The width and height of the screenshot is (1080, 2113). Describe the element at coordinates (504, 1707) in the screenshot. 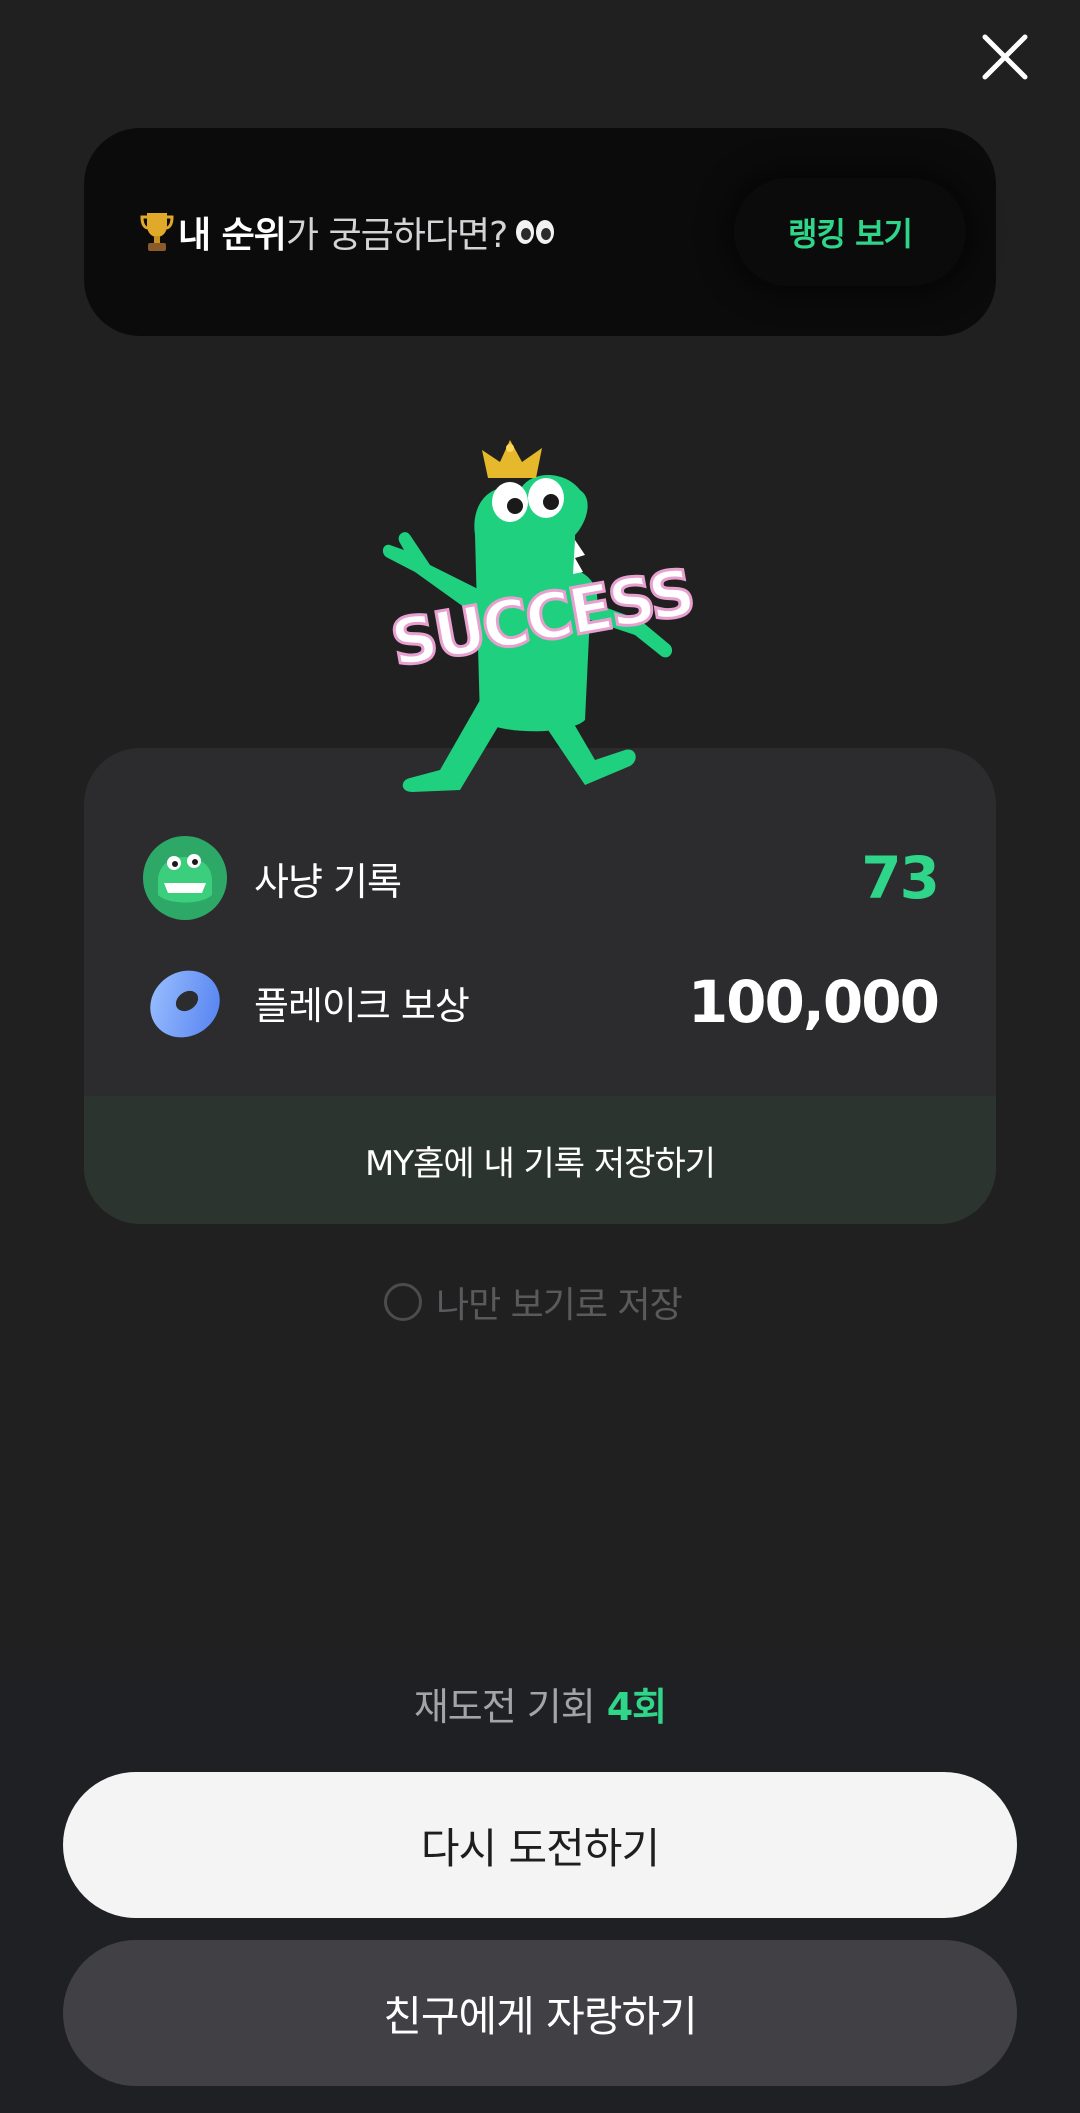

I see `retry-chances-label: 재도전 기회` at that location.